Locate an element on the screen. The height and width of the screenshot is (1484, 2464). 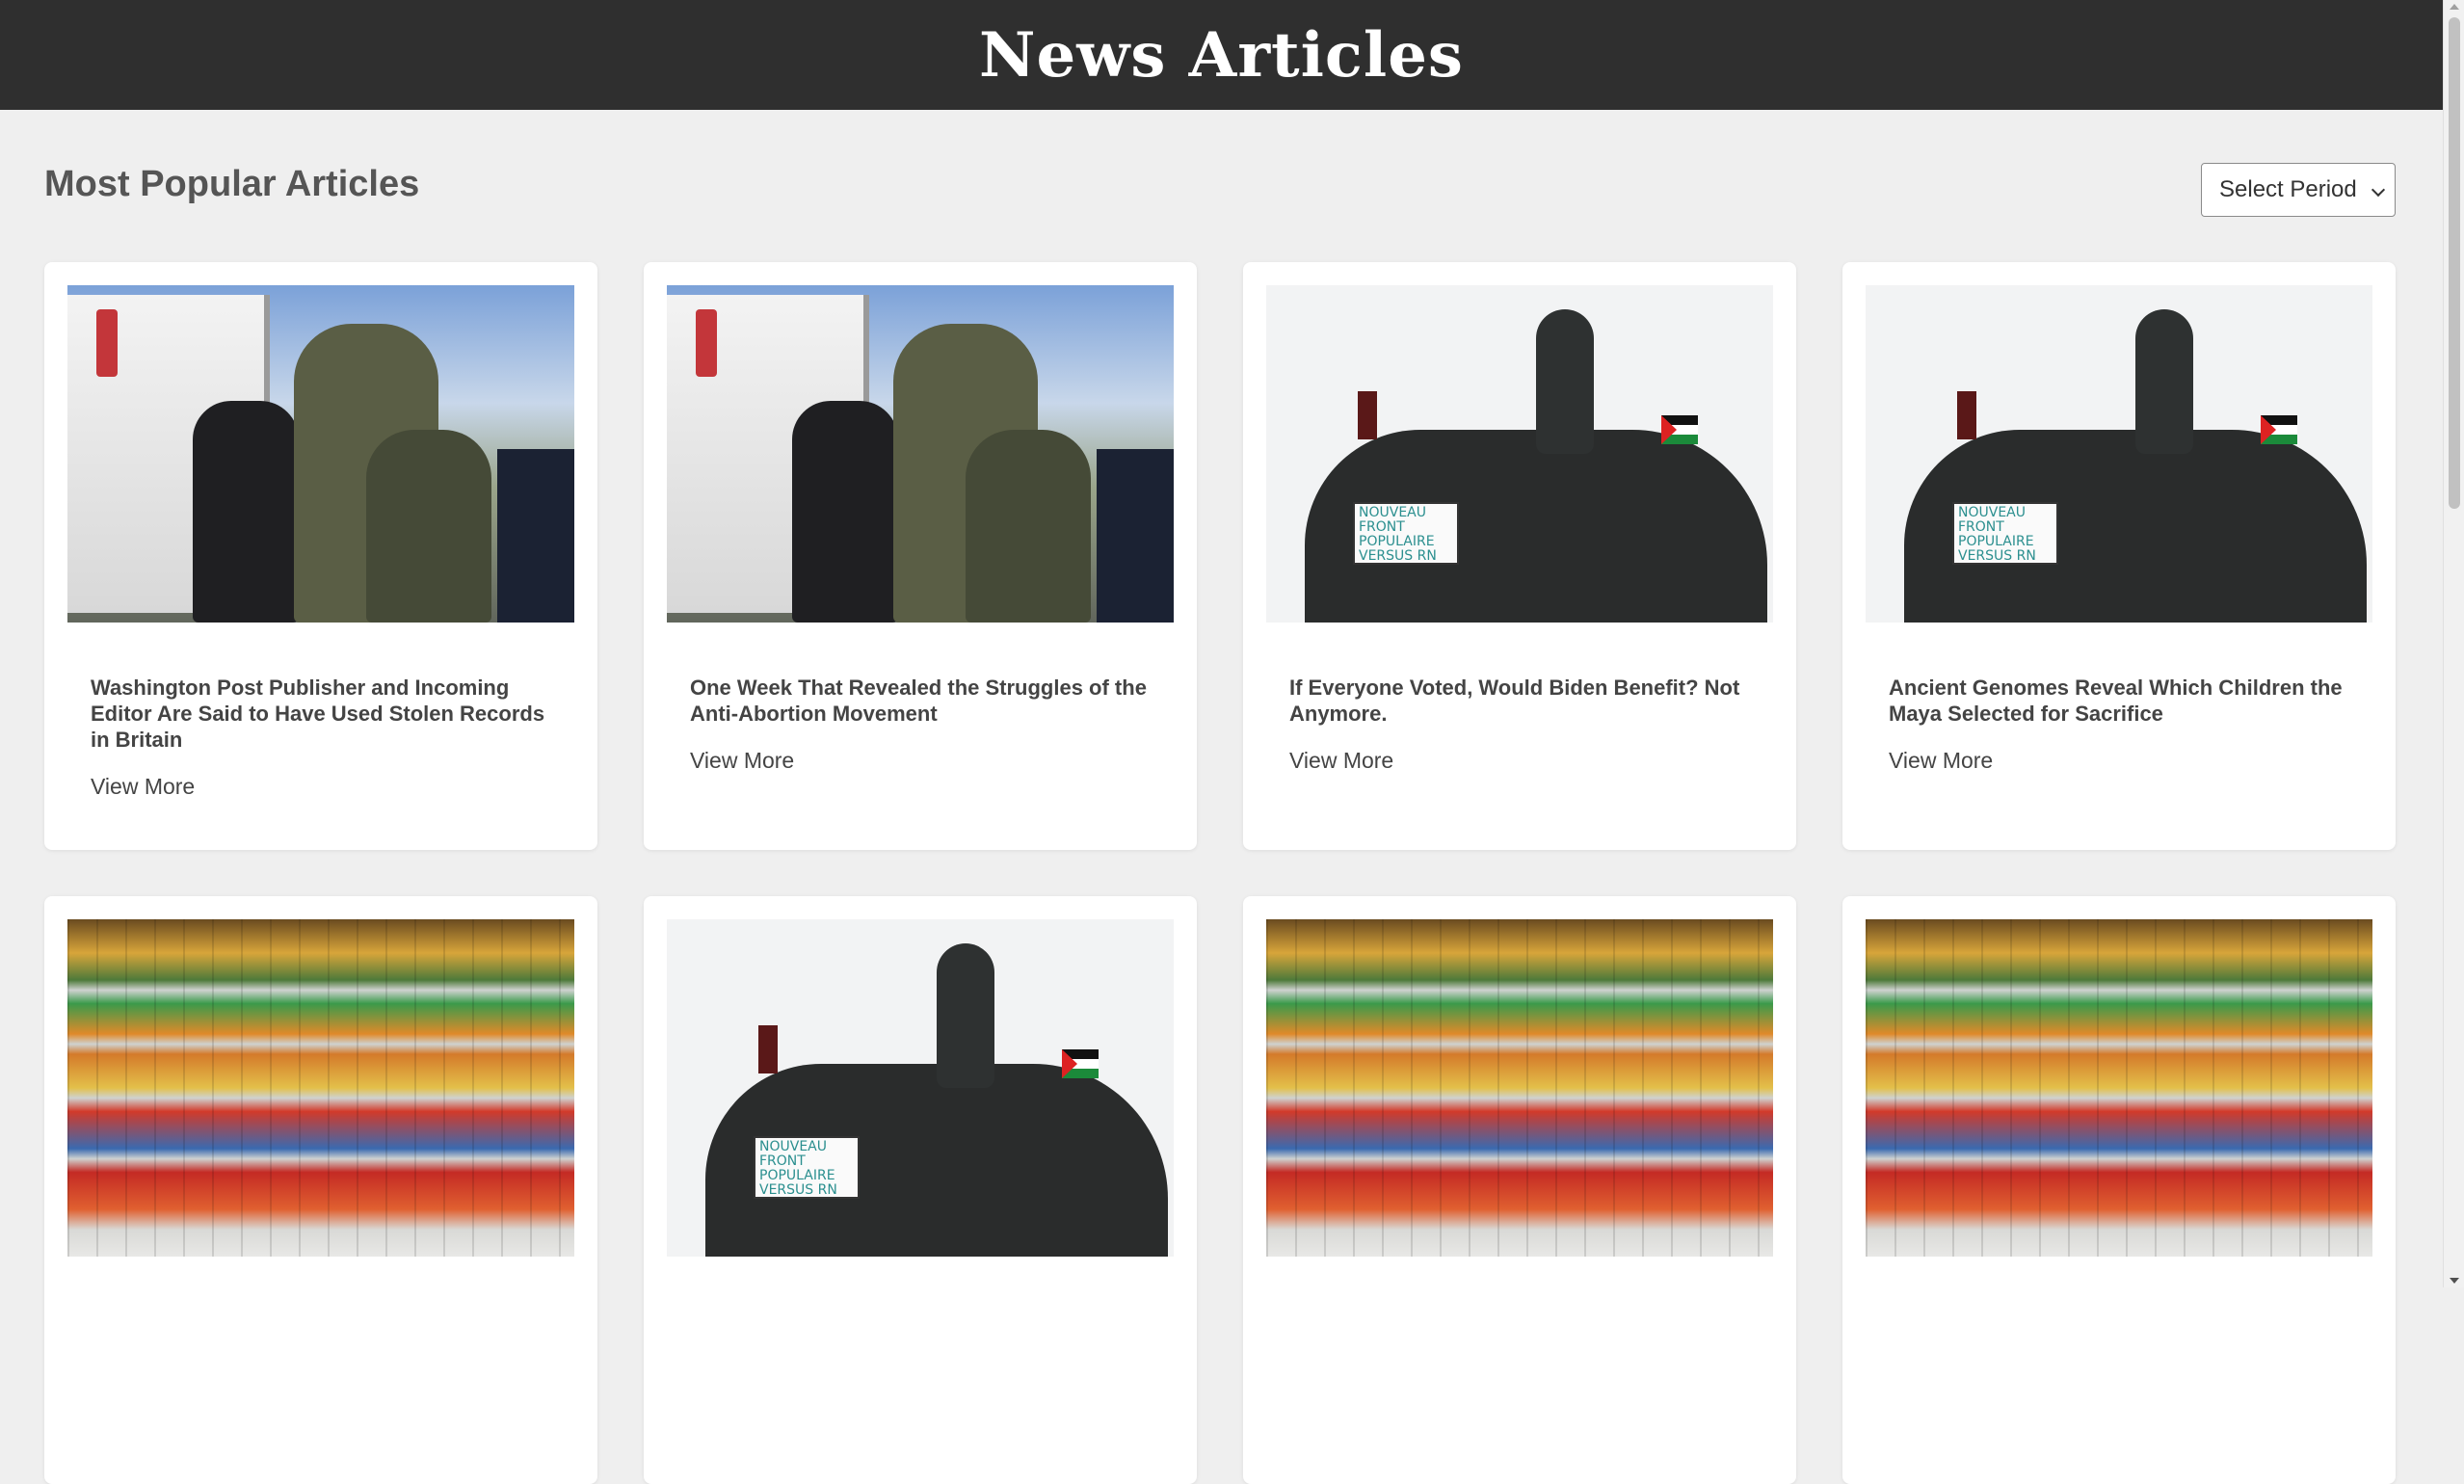
site-header: News Articles is located at coordinates (1221, 55).